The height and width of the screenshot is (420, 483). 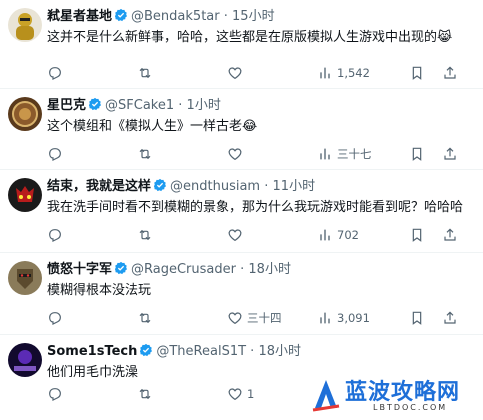 I want to click on tweet-body: 模糊得根本没法玩, so click(x=99, y=290).